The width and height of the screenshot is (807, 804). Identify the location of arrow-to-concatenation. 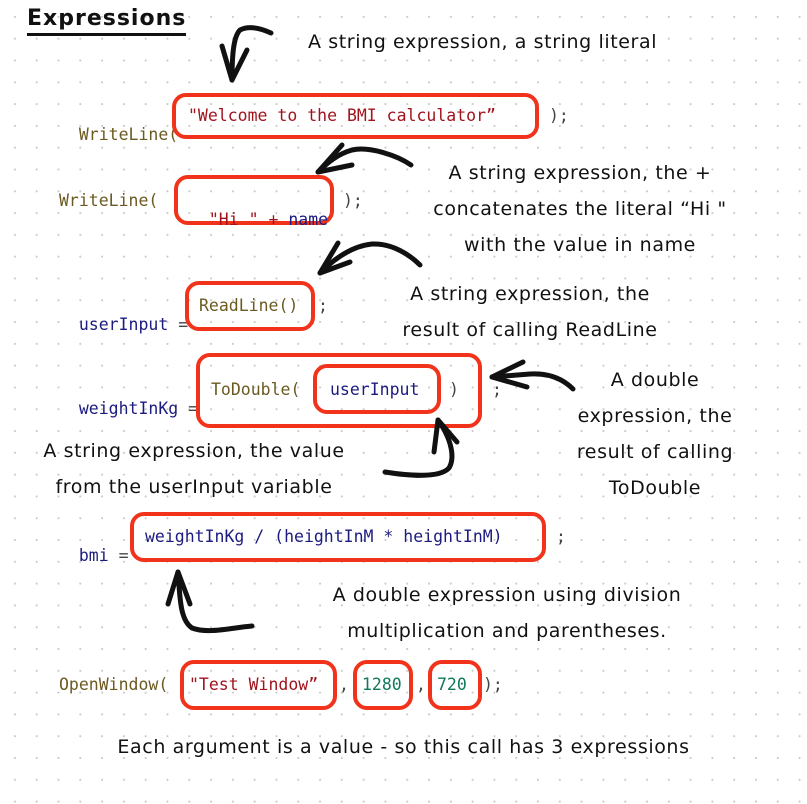
(364, 158).